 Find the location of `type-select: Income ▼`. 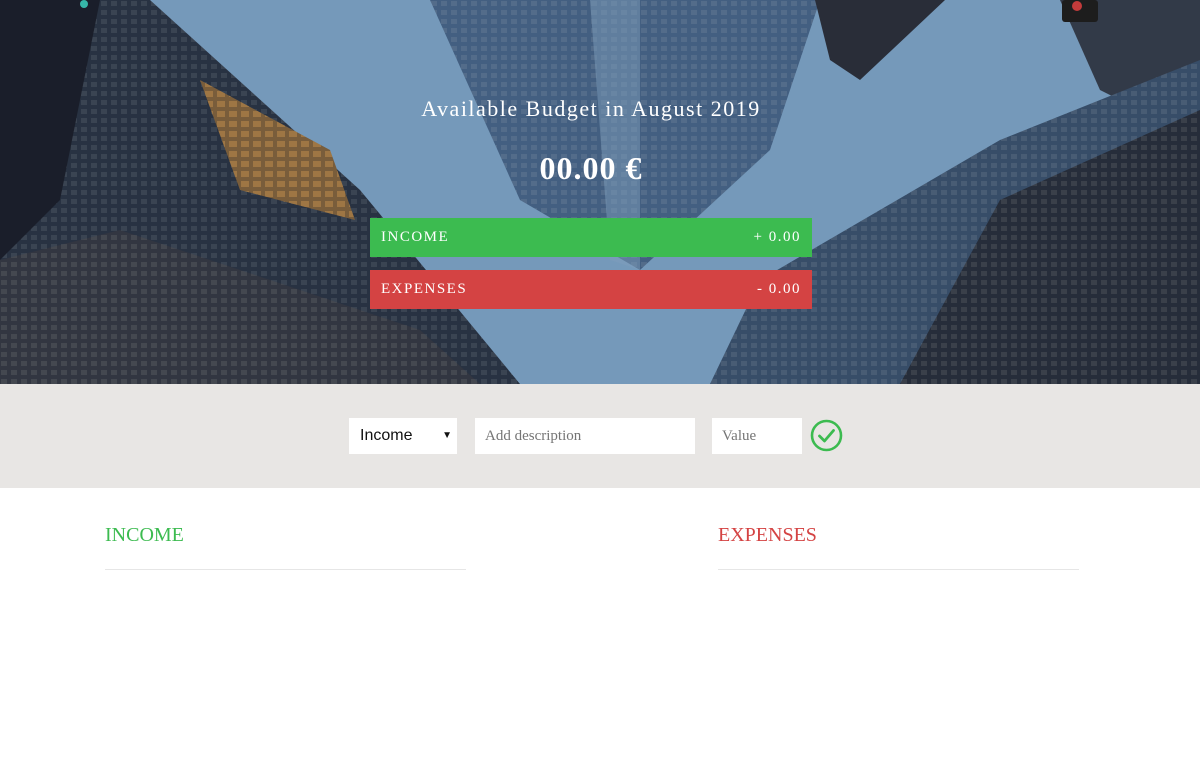

type-select: Income ▼ is located at coordinates (403, 436).